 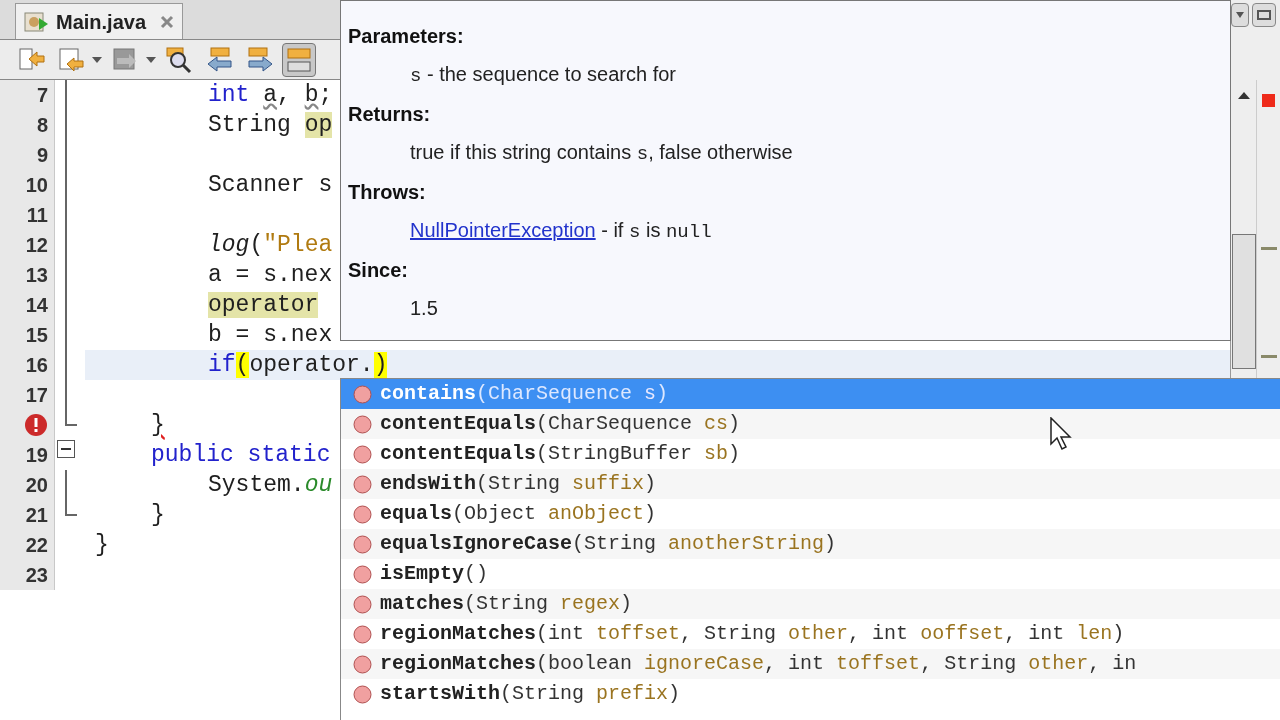 I want to click on minimize-button, so click(x=1240, y=15).